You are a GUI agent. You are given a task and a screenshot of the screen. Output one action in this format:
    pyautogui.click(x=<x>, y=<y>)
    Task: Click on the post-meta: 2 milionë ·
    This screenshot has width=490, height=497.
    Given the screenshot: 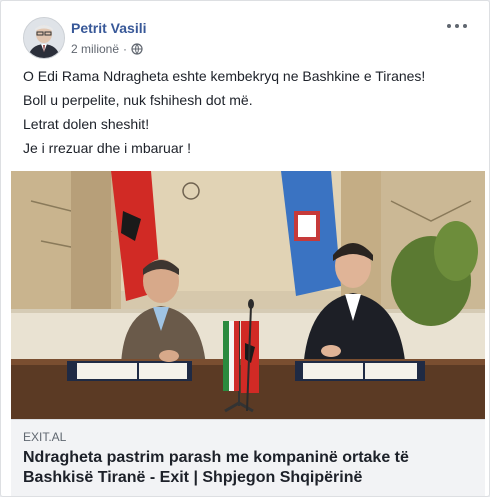 What is the action you would take?
    pyautogui.click(x=107, y=49)
    